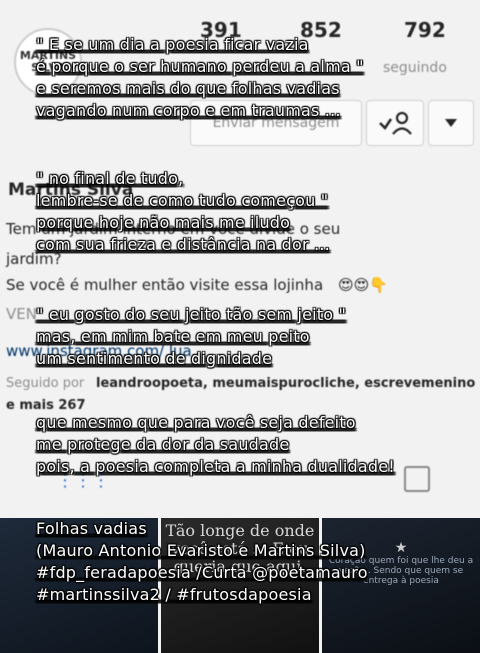  Describe the element at coordinates (173, 336) in the screenshot. I see `poem-line: mas, em mim bate em meu peito` at that location.